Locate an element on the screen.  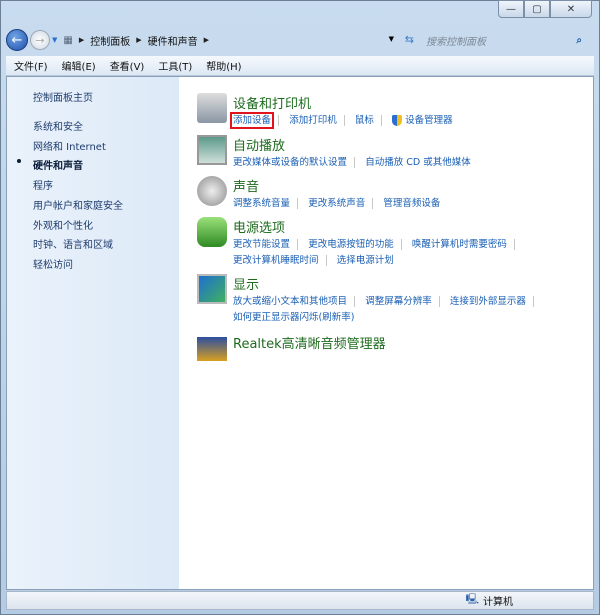
breadcrumb-hardware-sound: 硬件和声音 is located at coordinates (173, 40).